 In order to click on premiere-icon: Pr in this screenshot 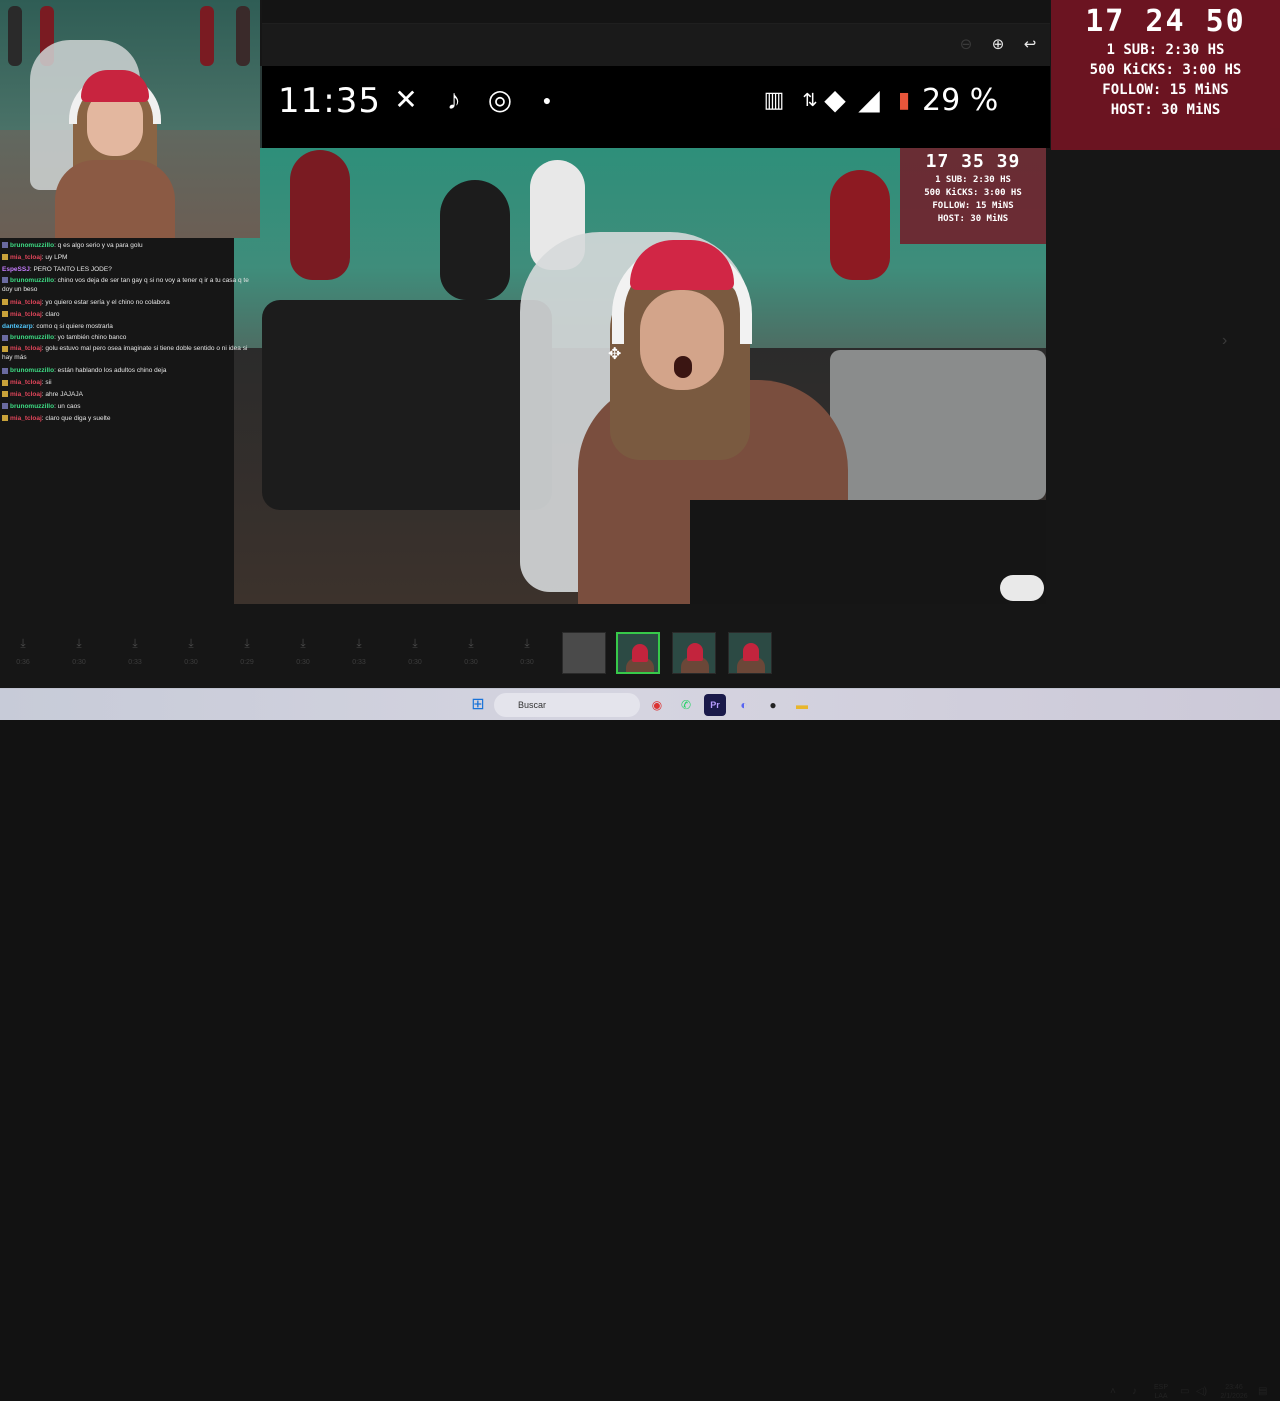, I will do `click(715, 705)`.